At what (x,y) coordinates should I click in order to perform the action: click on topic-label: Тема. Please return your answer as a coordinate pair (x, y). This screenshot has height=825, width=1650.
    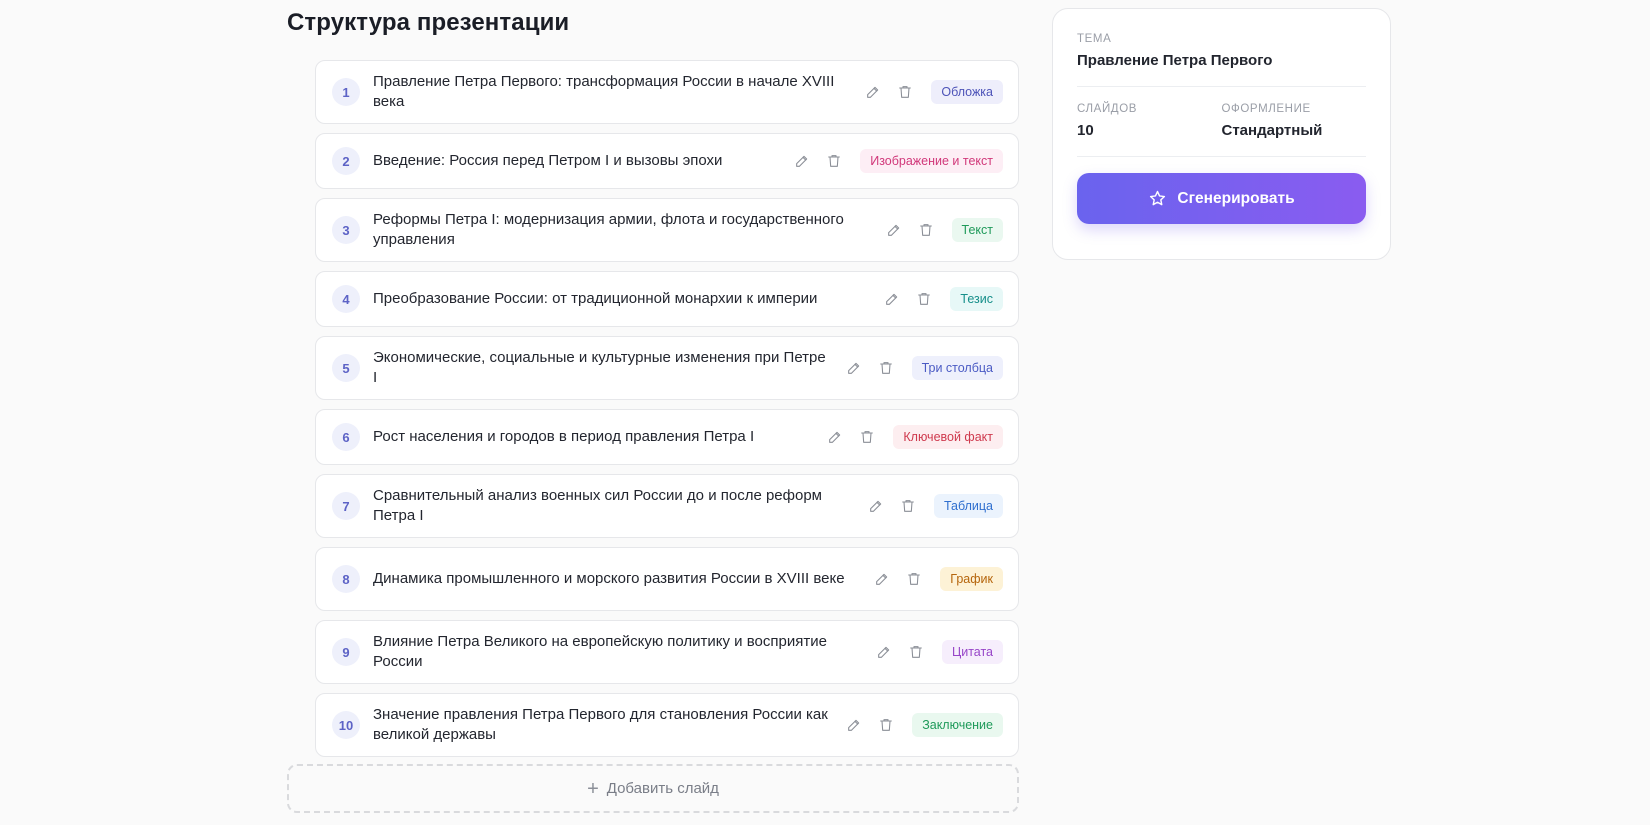
    Looking at the image, I should click on (1094, 39).